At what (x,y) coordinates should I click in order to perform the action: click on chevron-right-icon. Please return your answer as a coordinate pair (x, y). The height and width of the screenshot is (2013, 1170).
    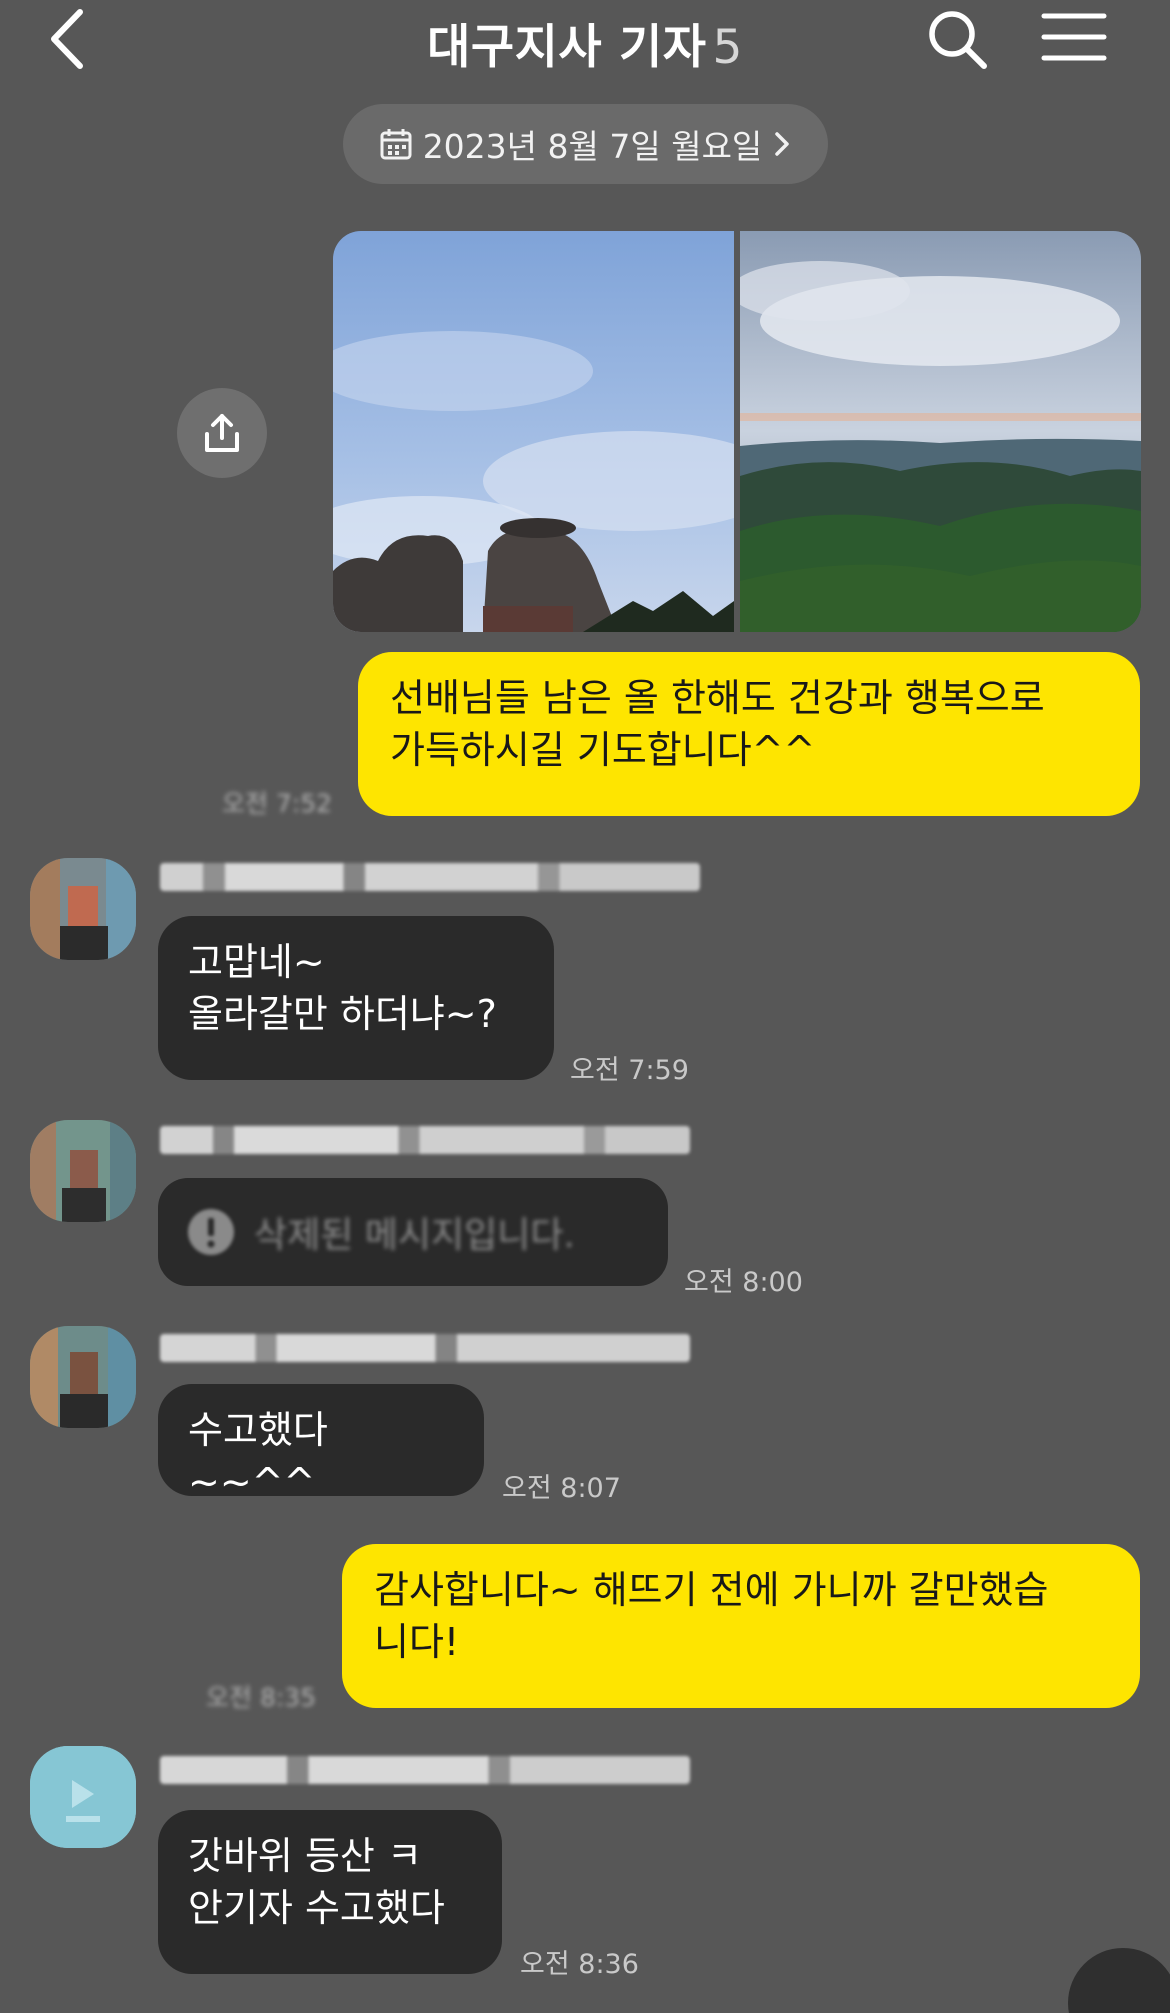
    Looking at the image, I should click on (782, 144).